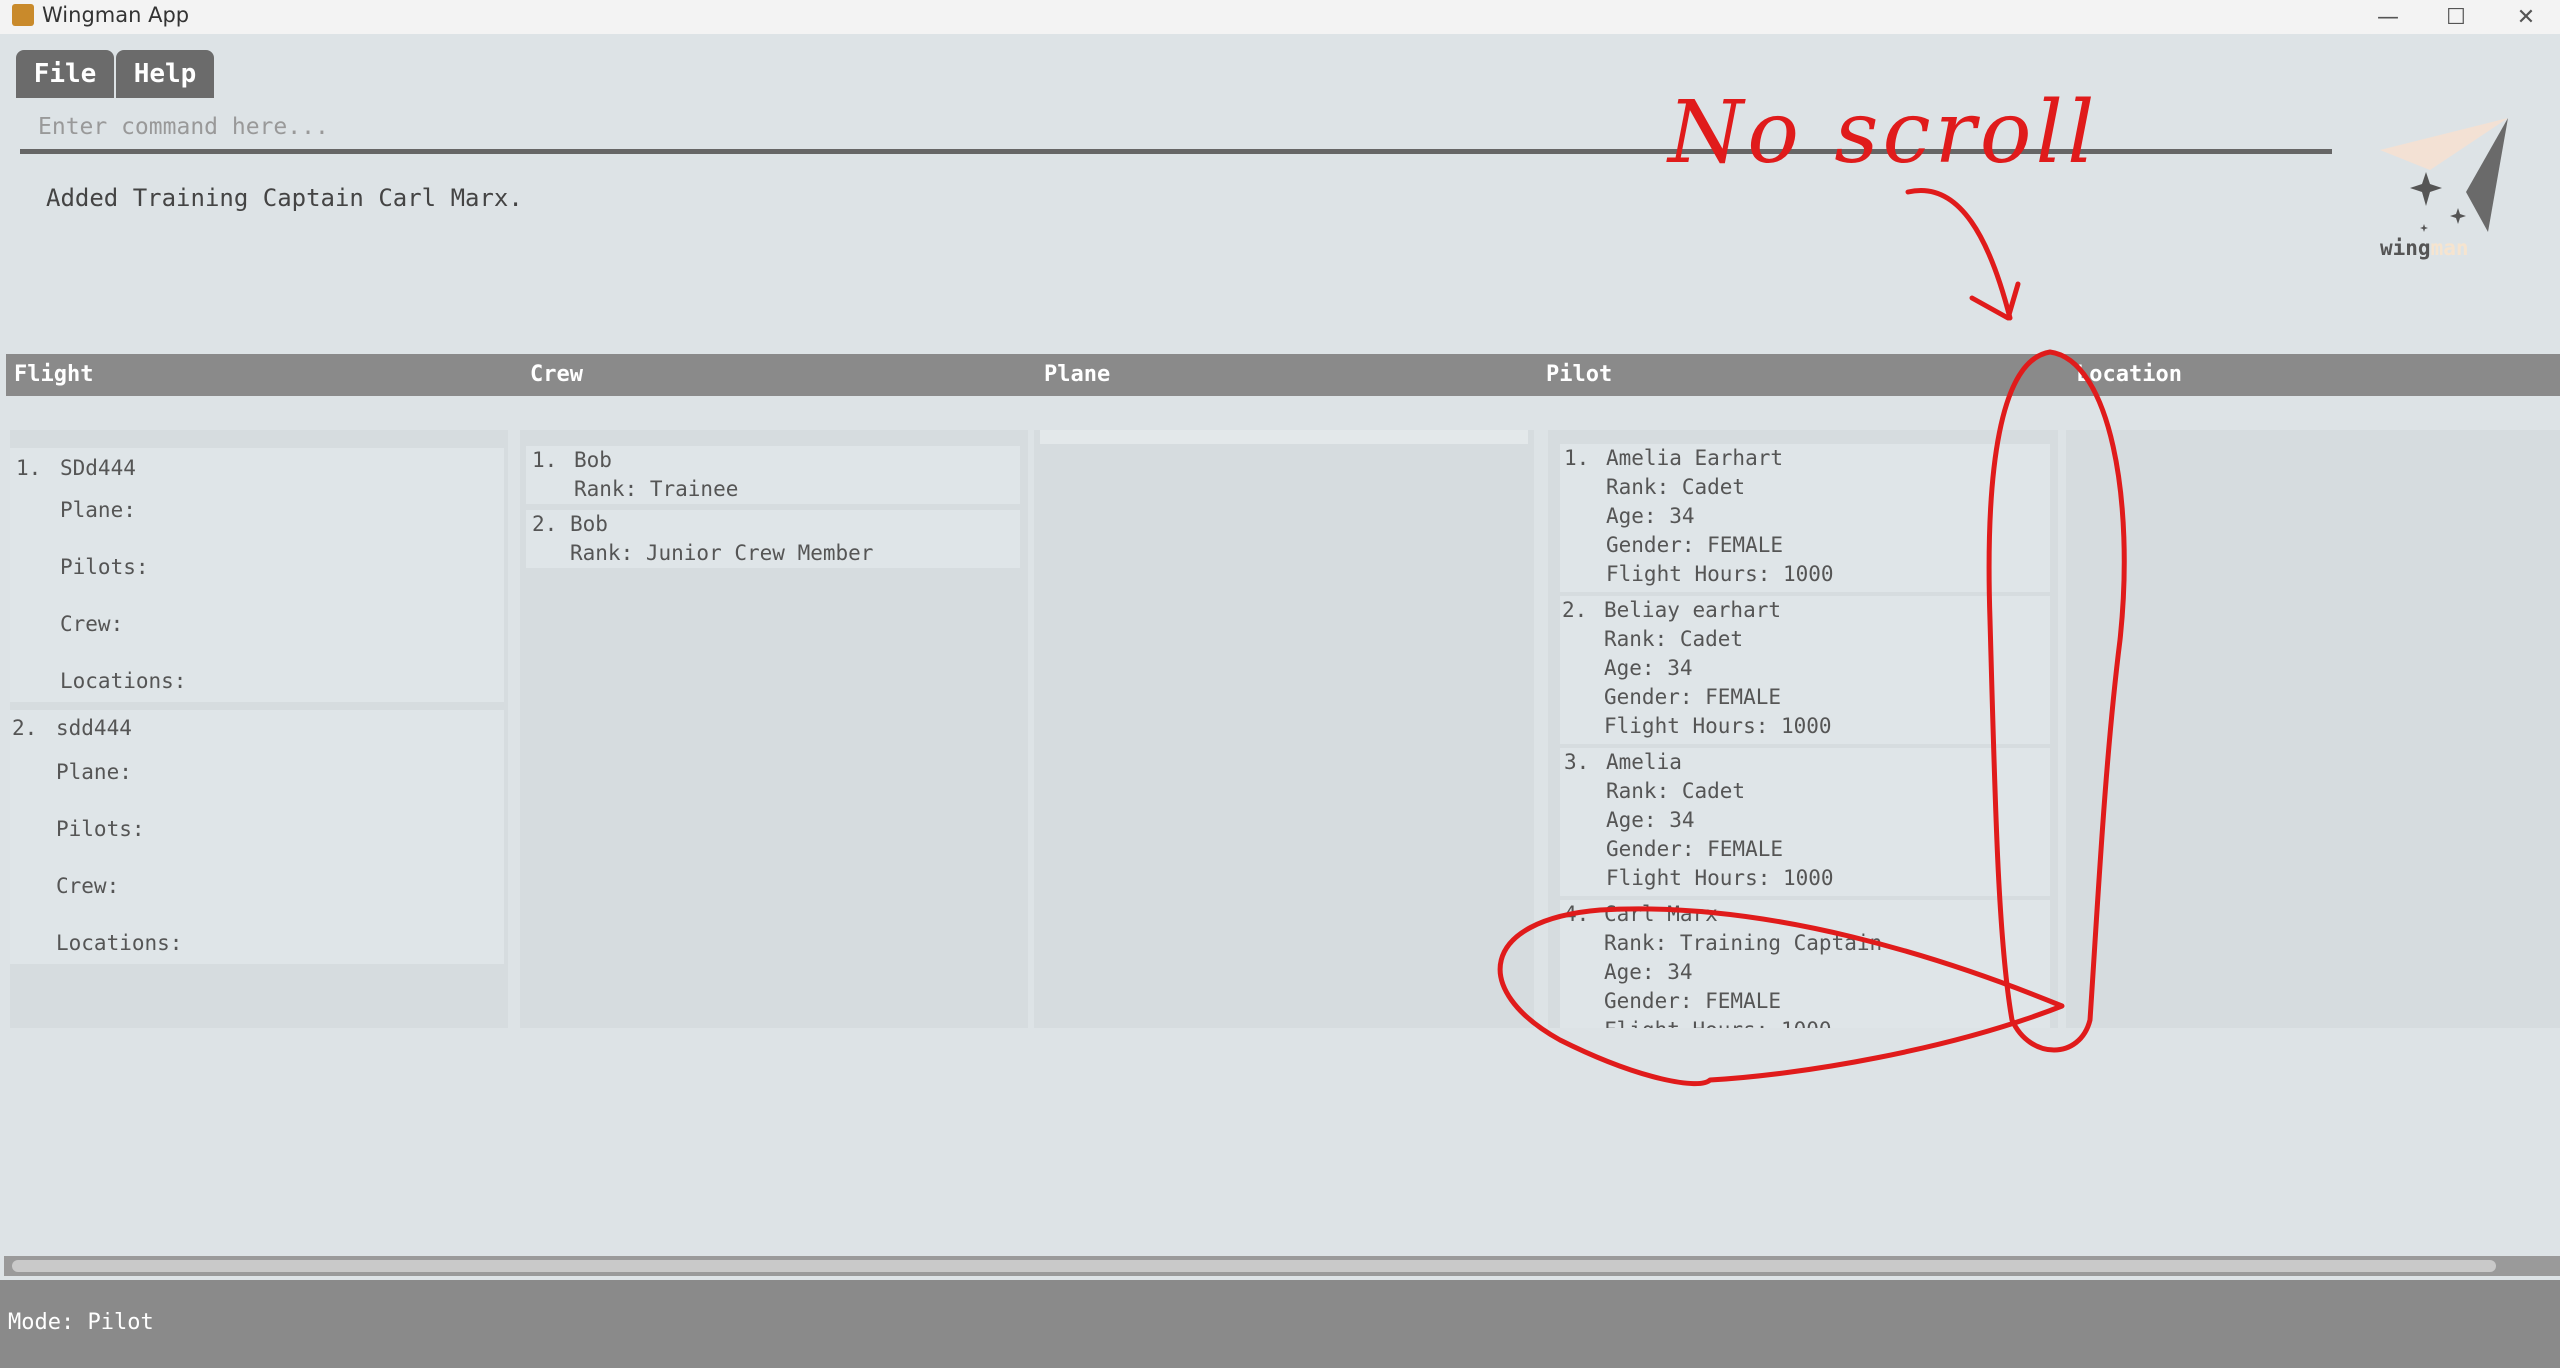 This screenshot has height=1368, width=2560. Describe the element at coordinates (2388, 17) in the screenshot. I see `minimize-button: —` at that location.